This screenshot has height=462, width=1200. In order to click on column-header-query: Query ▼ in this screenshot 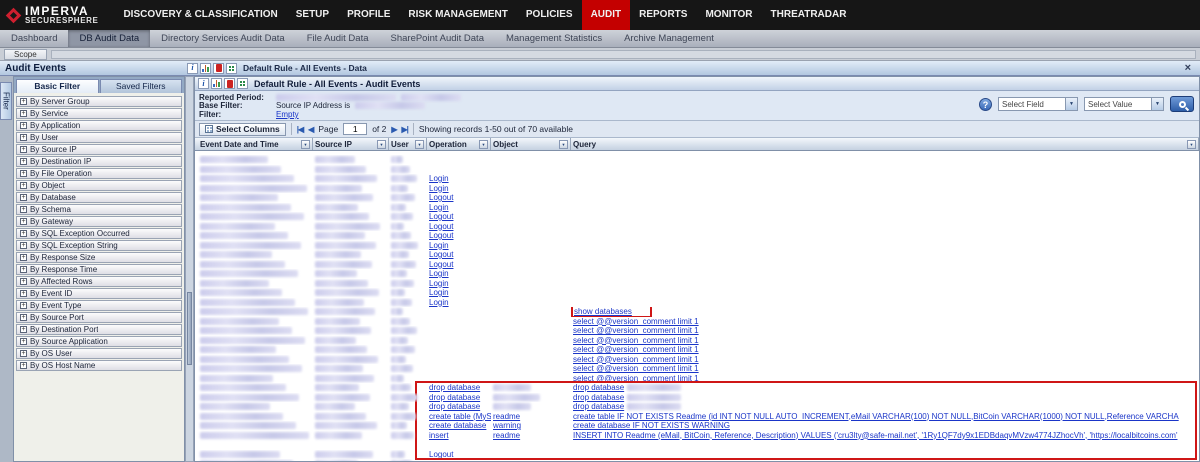, I will do `click(885, 144)`.